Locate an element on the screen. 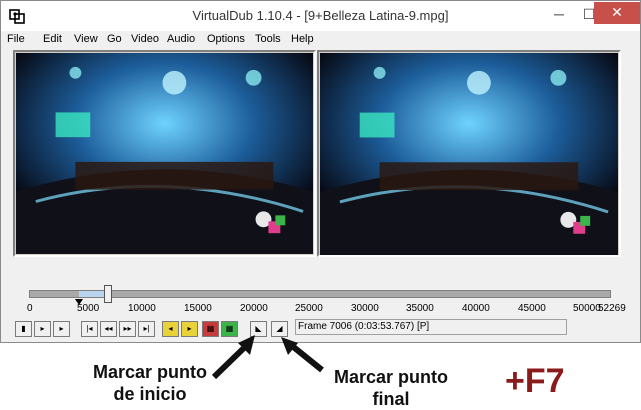  mark-end-line1: Marcar punto is located at coordinates (390, 377).